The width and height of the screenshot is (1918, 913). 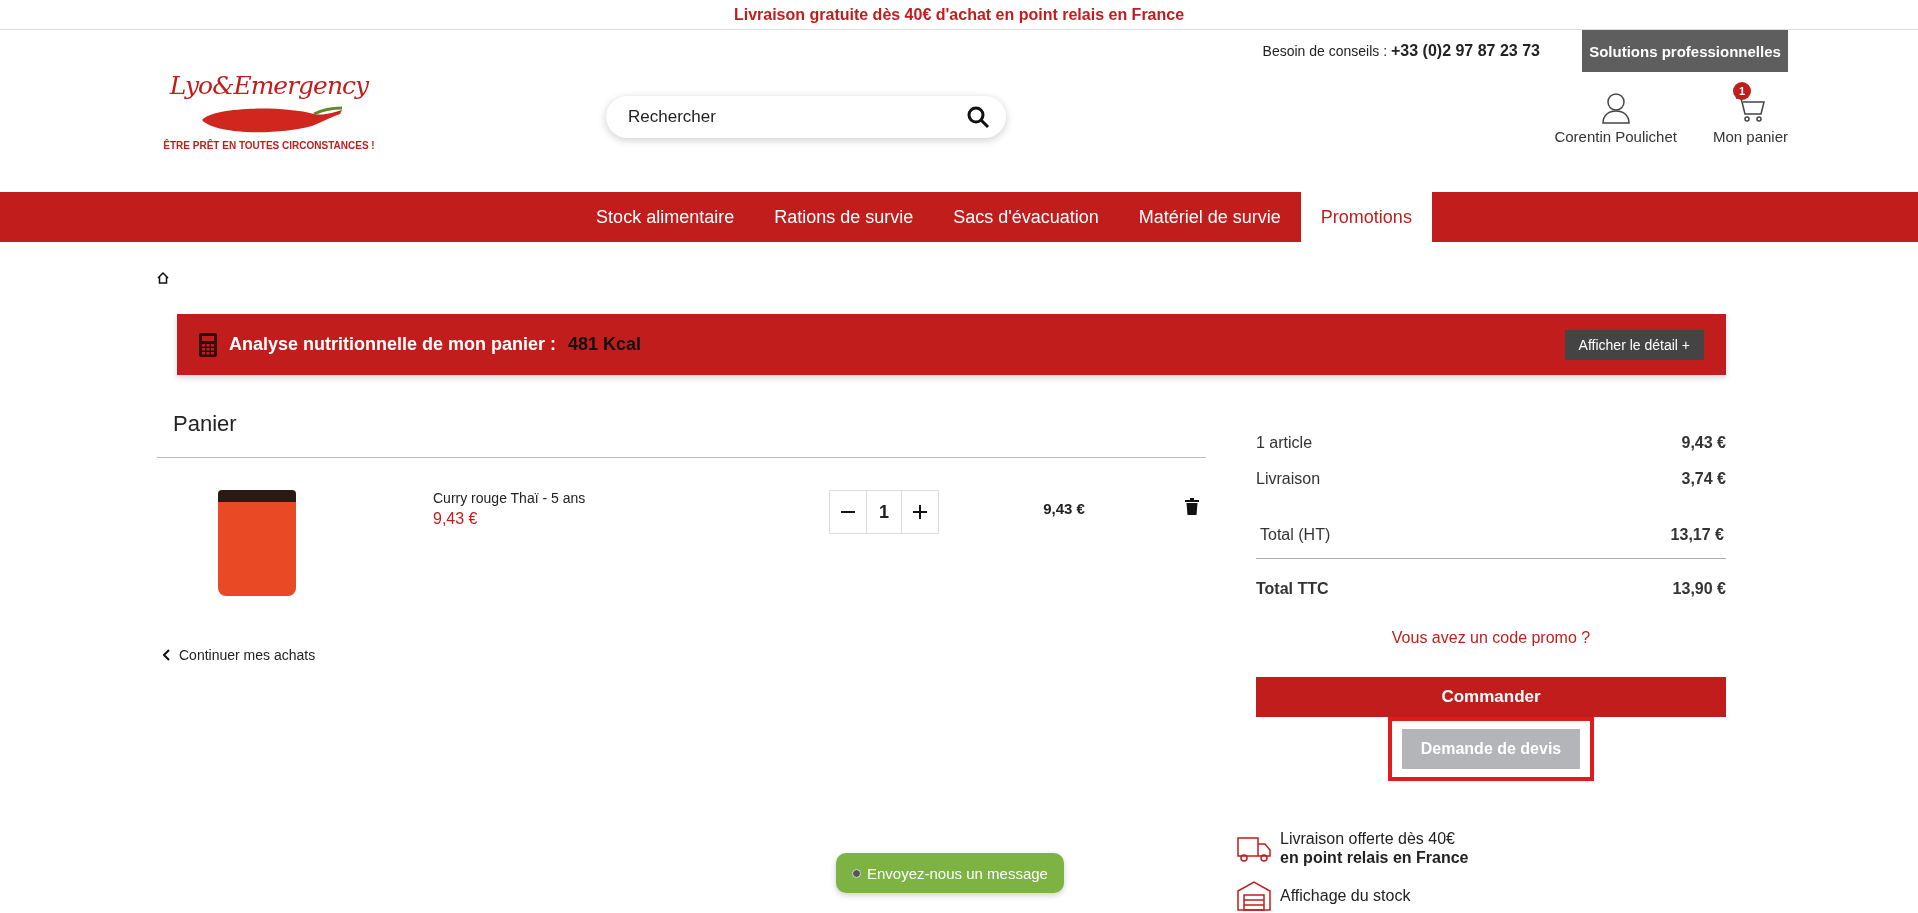 I want to click on nav-tab: Stock alimentaire, so click(x=665, y=217).